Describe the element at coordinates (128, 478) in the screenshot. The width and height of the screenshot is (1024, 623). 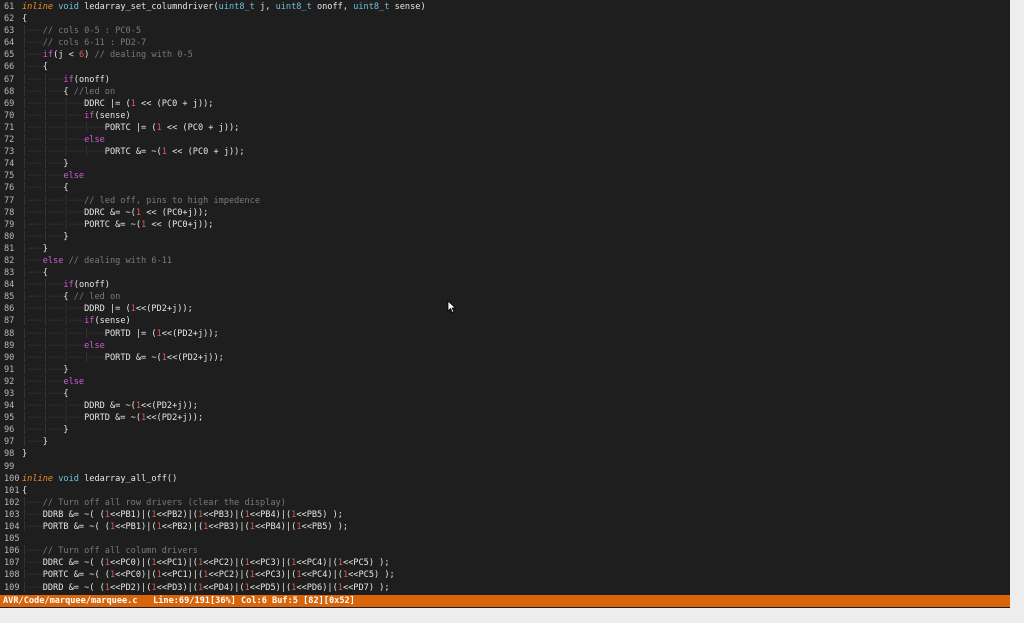
I see `code-token: ledarray_all_off()` at that location.